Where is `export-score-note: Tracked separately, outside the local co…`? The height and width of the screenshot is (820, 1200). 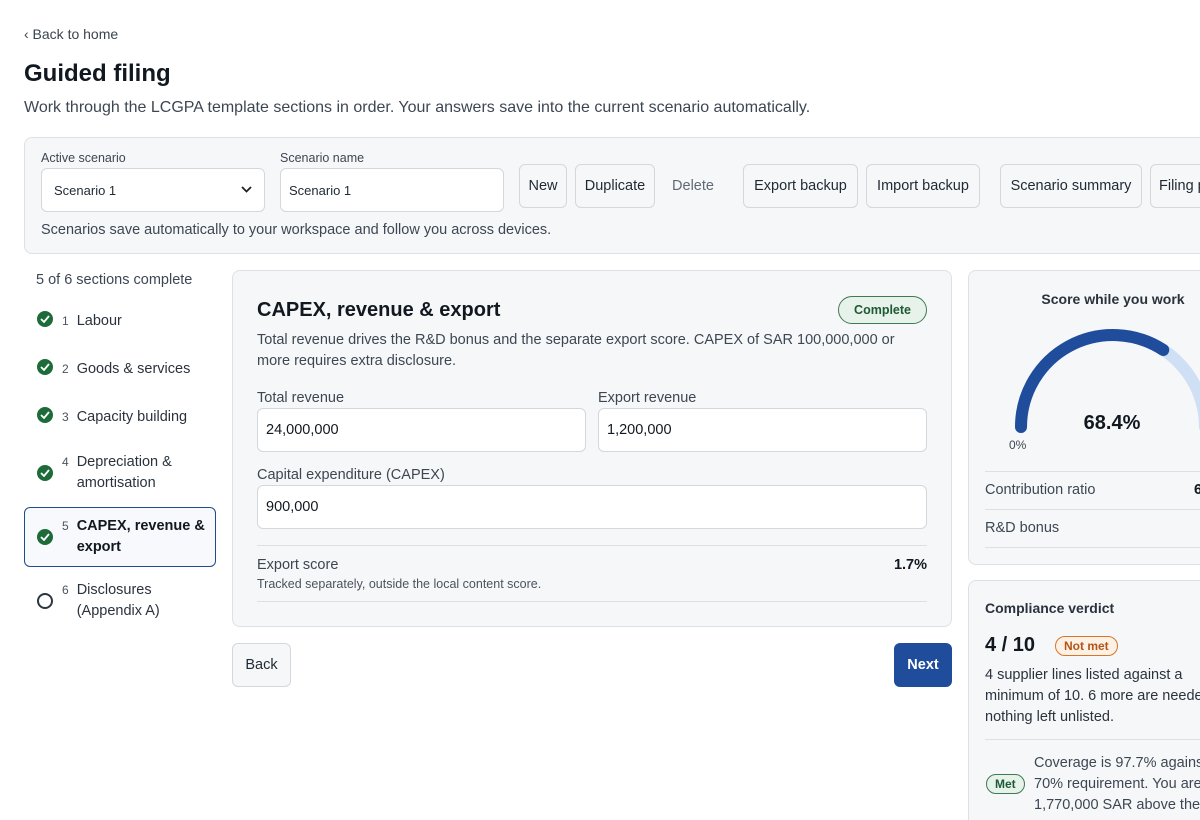
export-score-note: Tracked separately, outside the local co… is located at coordinates (399, 584).